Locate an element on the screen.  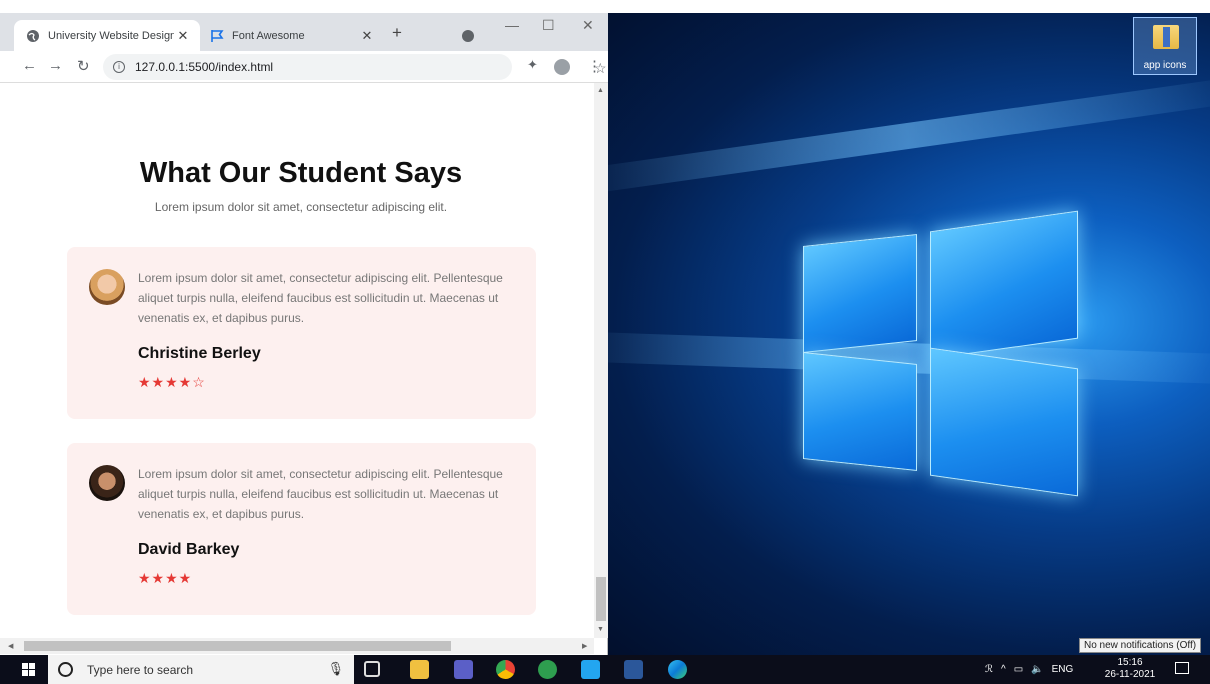
back-icon: ← is located at coordinates (29, 65).